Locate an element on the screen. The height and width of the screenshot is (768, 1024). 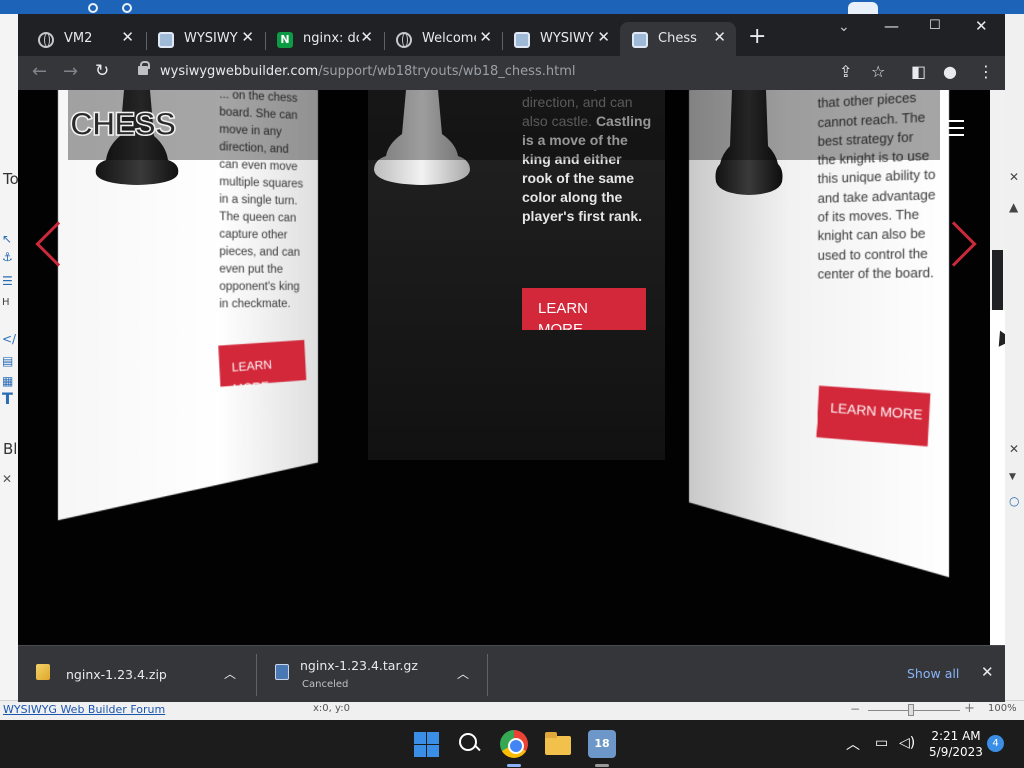
volume-icon: ◁) is located at coordinates (907, 743).